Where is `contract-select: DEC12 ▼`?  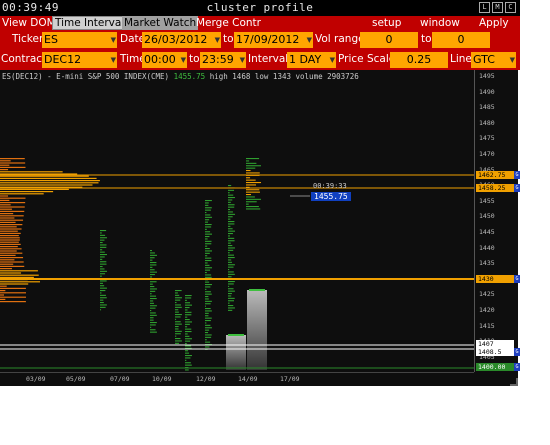
contract-select: DEC12 ▼ is located at coordinates (79, 60).